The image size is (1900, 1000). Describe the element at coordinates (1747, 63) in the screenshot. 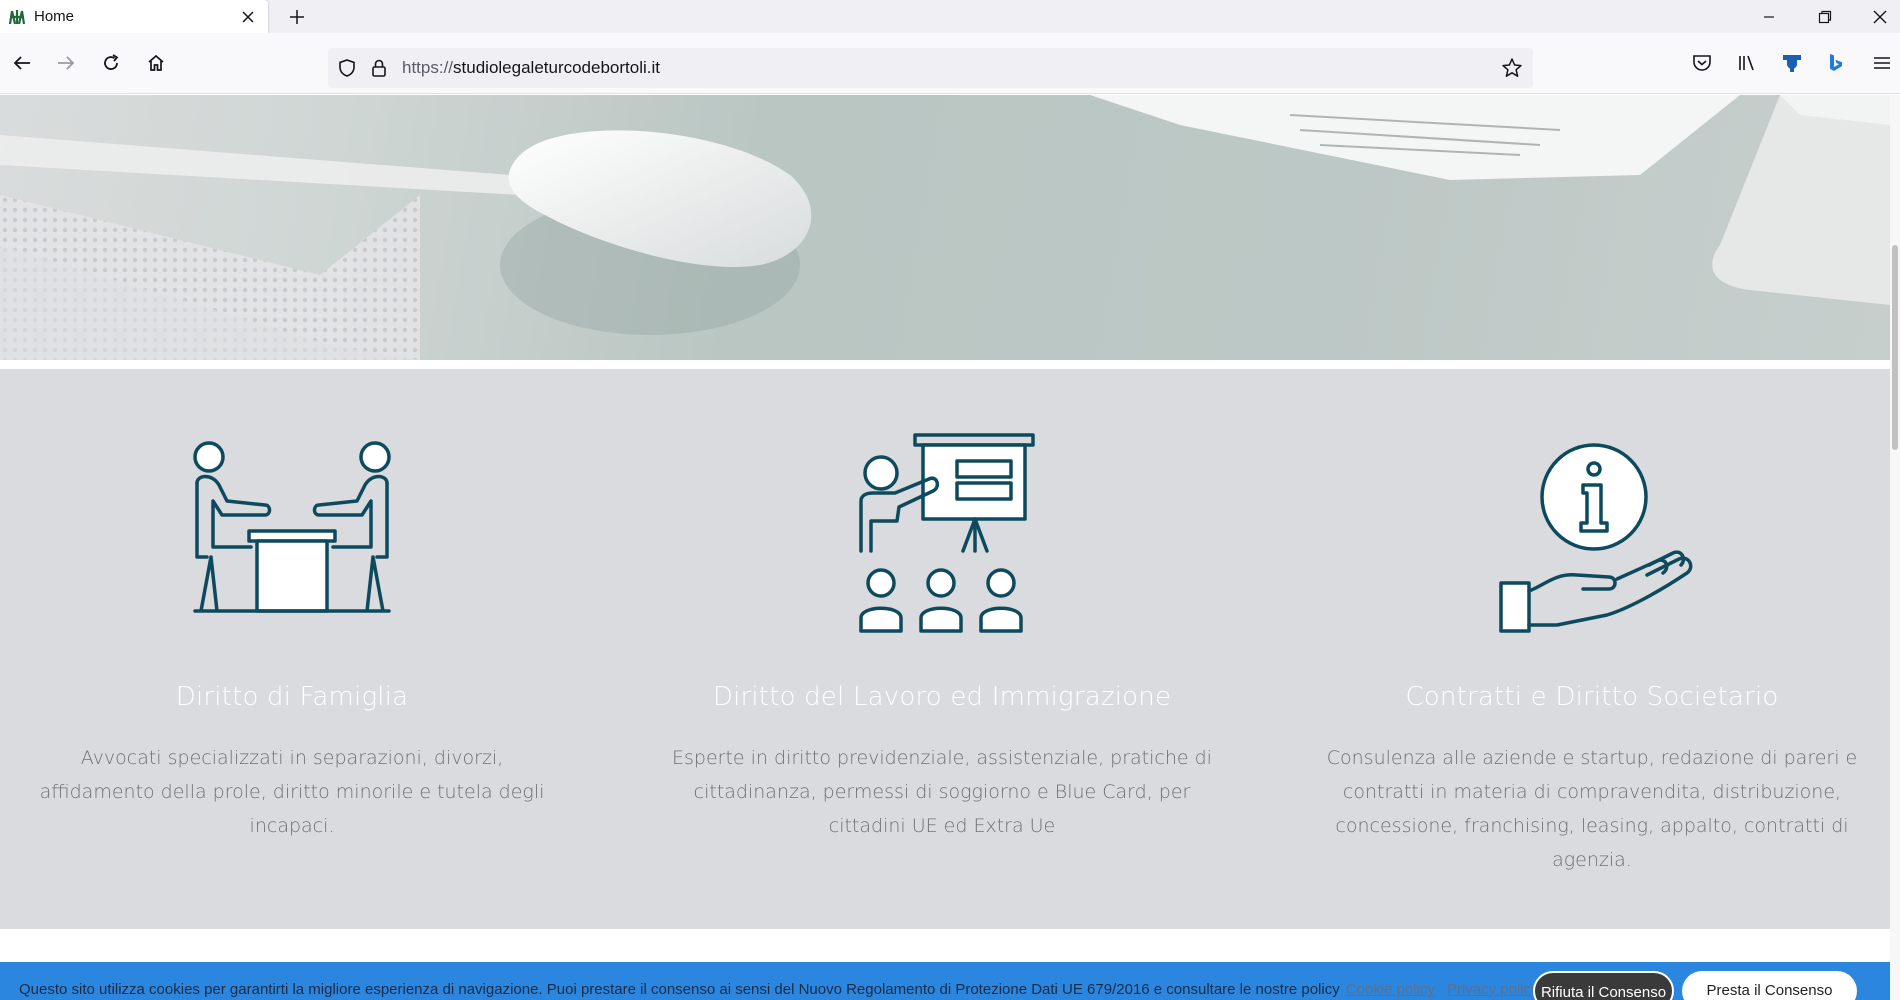

I see `library-icon` at that location.